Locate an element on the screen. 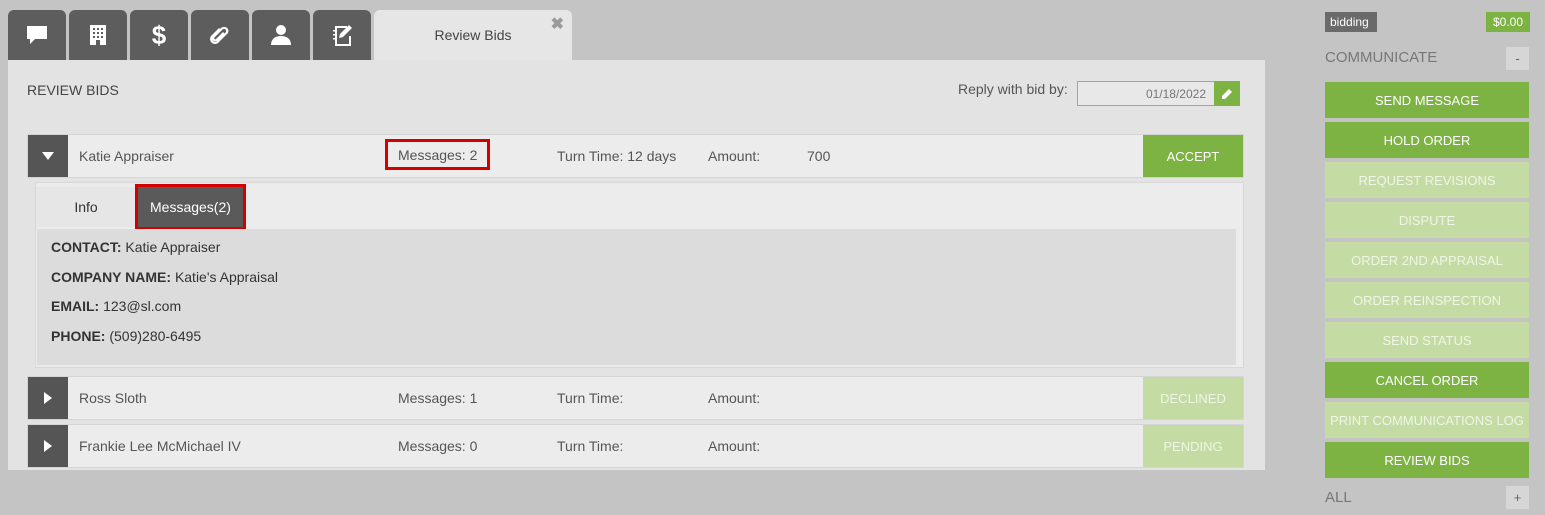 This screenshot has height=515, width=1545. contact-line: CONTACT: Katie Appraiser is located at coordinates (636, 254).